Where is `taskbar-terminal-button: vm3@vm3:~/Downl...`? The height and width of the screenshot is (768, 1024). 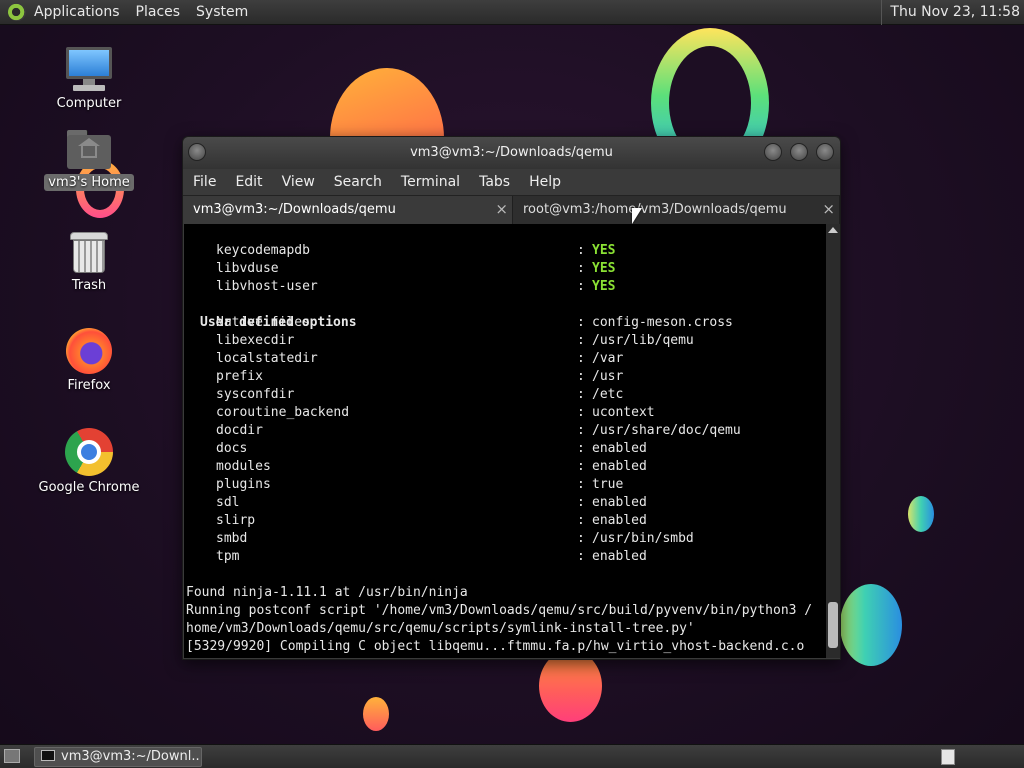
taskbar-terminal-button: vm3@vm3:~/Downl... is located at coordinates (118, 757).